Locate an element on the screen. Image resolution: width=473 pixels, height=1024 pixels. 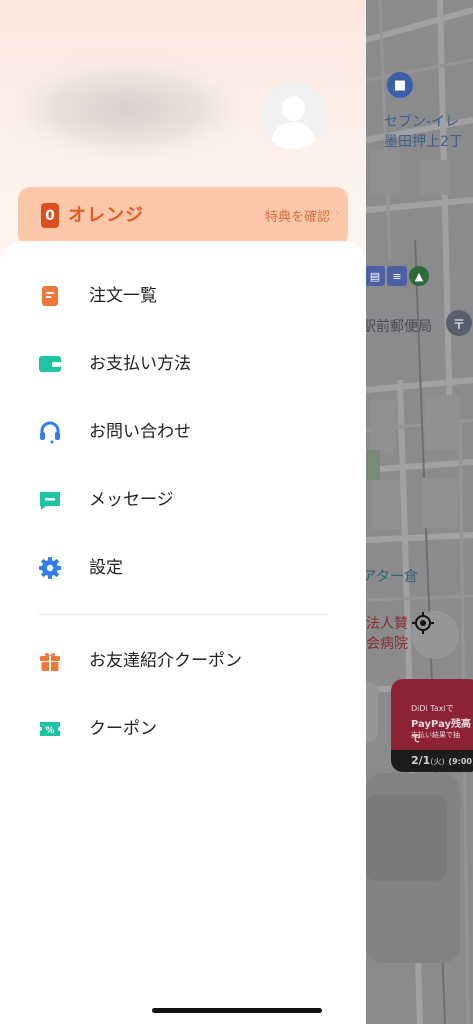
menu-item-label: クーポン is located at coordinates (123, 729).